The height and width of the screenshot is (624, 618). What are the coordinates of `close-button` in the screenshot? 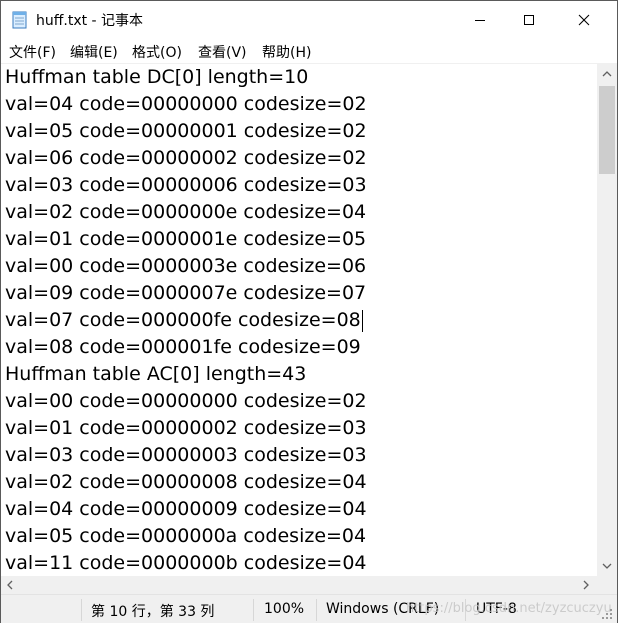 It's located at (584, 20).